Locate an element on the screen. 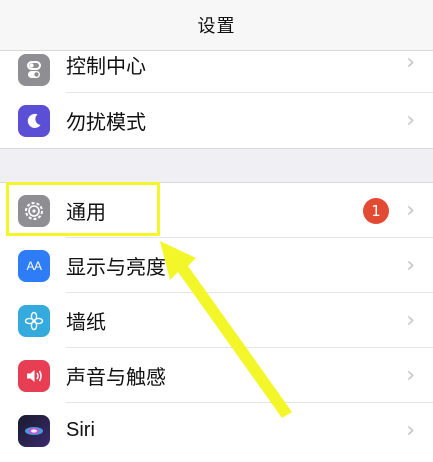 The width and height of the screenshot is (433, 462). settings-row-wallpaper: 墙纸 › is located at coordinates (216, 320).